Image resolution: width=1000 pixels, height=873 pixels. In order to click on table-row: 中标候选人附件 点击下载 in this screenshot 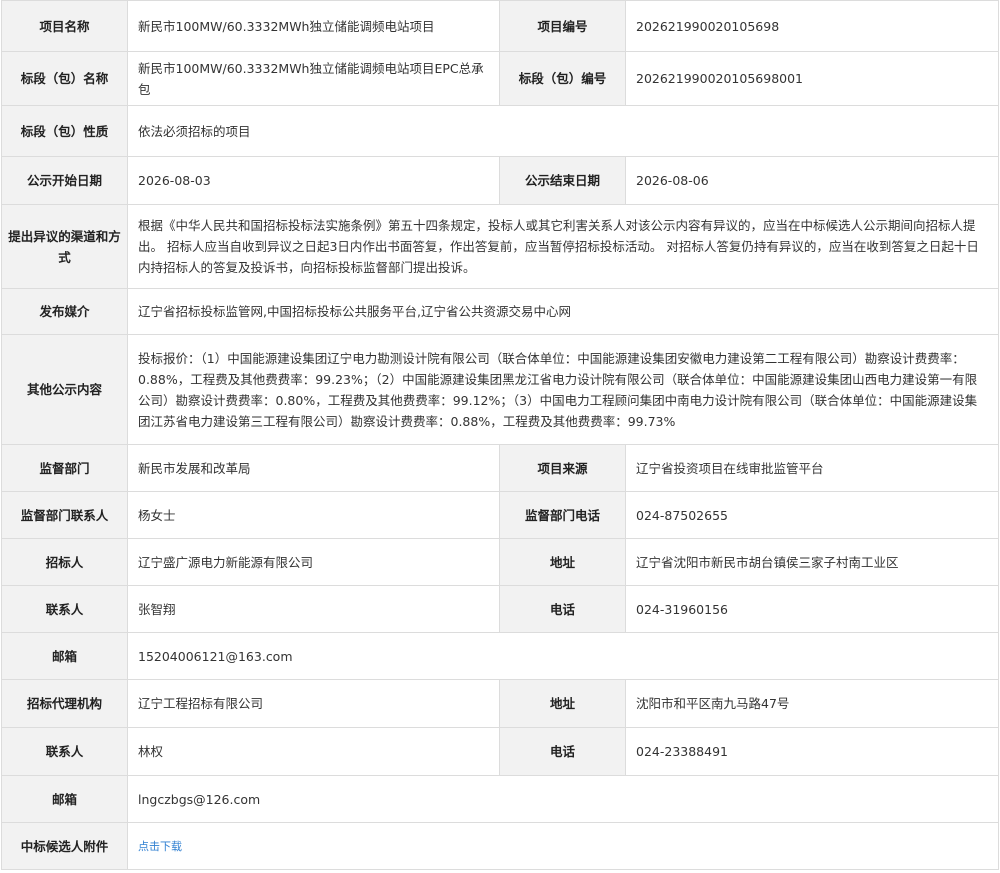, I will do `click(500, 846)`.